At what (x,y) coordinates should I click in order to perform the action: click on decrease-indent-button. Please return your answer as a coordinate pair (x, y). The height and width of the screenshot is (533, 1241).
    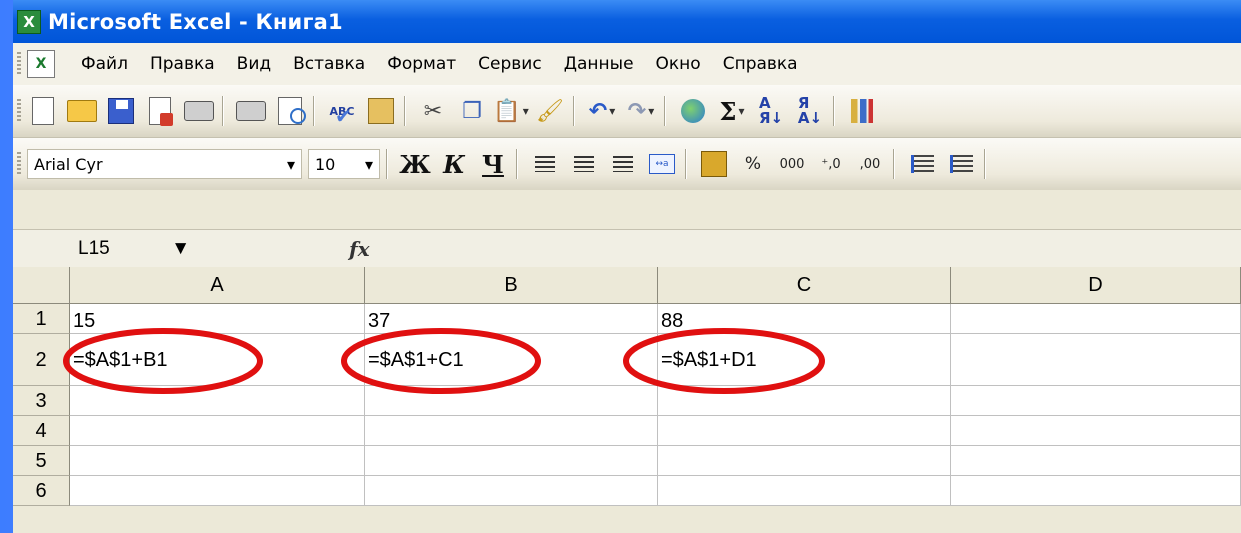
    Looking at the image, I should click on (922, 164).